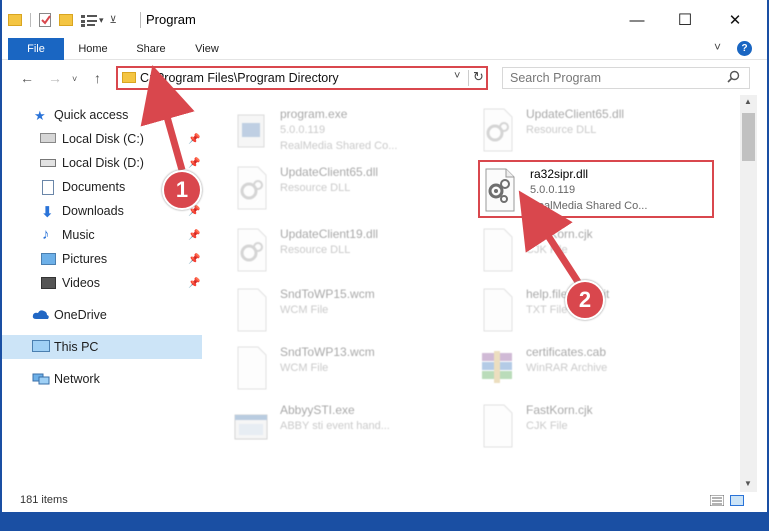 This screenshot has height=531, width=769. Describe the element at coordinates (327, 352) in the screenshot. I see `file-name: SndToWP13.wcm` at that location.